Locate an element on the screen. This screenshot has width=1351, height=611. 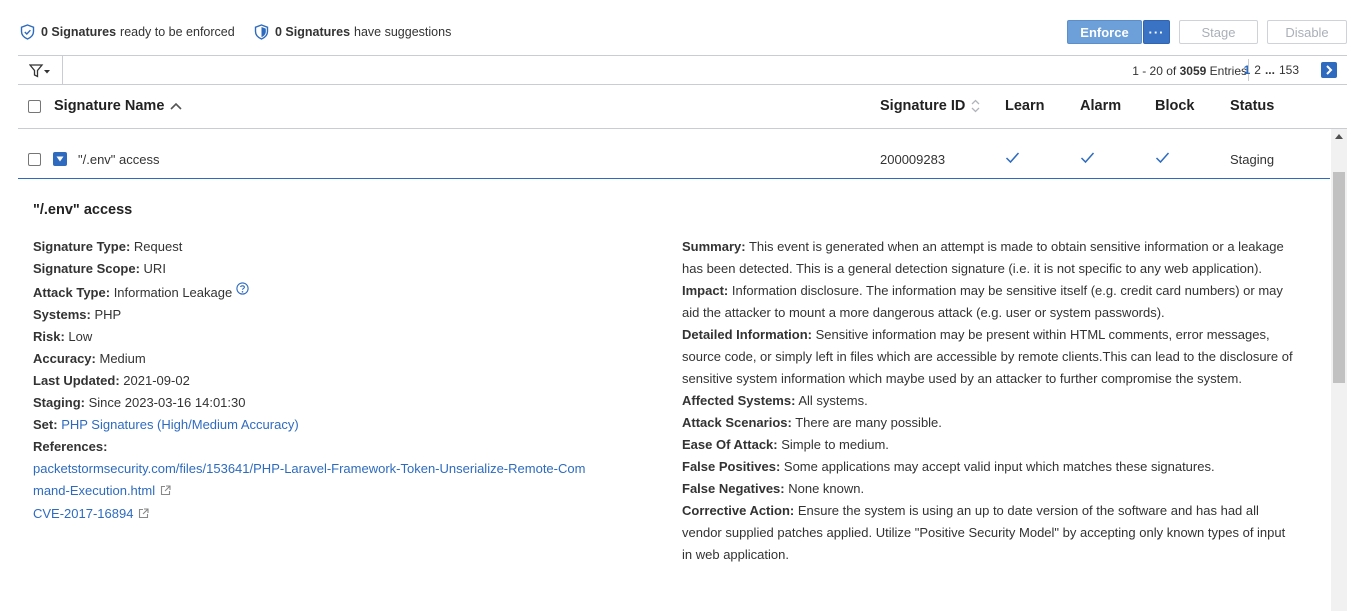
detail-label: Corrective Action: is located at coordinates (738, 510).